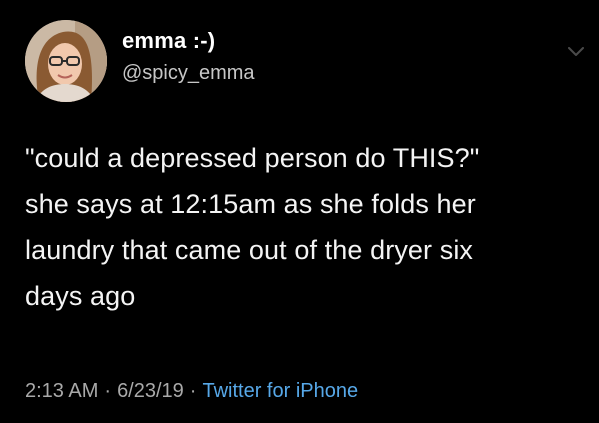 The height and width of the screenshot is (423, 599). I want to click on avatar-image, so click(66, 61).